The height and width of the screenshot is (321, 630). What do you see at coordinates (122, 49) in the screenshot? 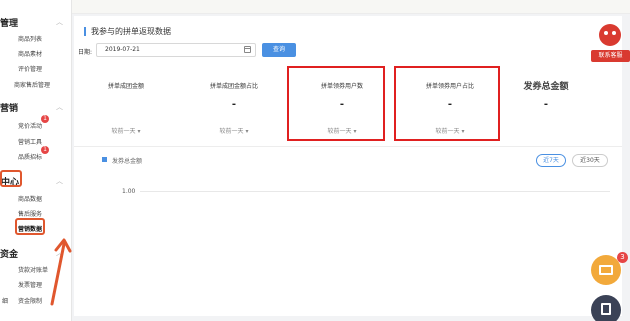
I see `date-value: 2019-07-21` at bounding box center [122, 49].